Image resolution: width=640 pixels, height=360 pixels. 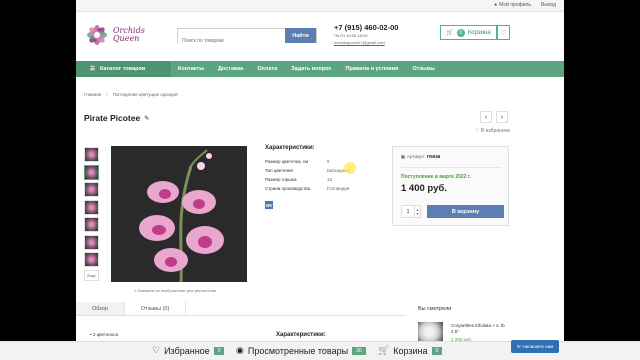 What do you see at coordinates (112, 118) in the screenshot?
I see `product-title-text: Pirate Picotee` at bounding box center [112, 118].